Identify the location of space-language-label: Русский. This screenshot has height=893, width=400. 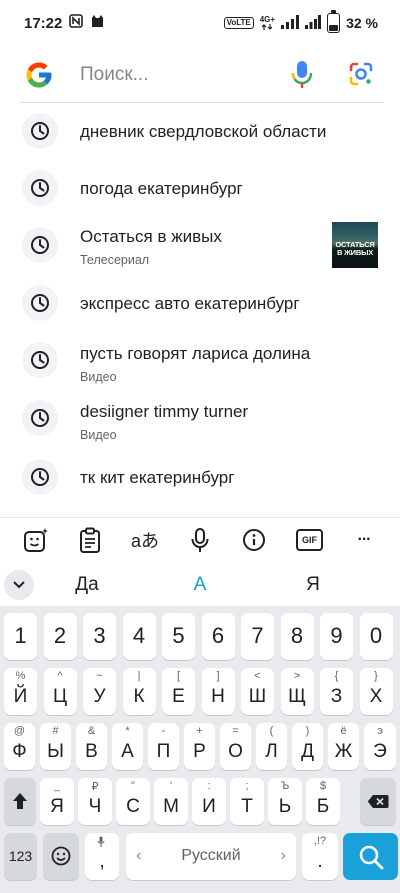
(211, 855).